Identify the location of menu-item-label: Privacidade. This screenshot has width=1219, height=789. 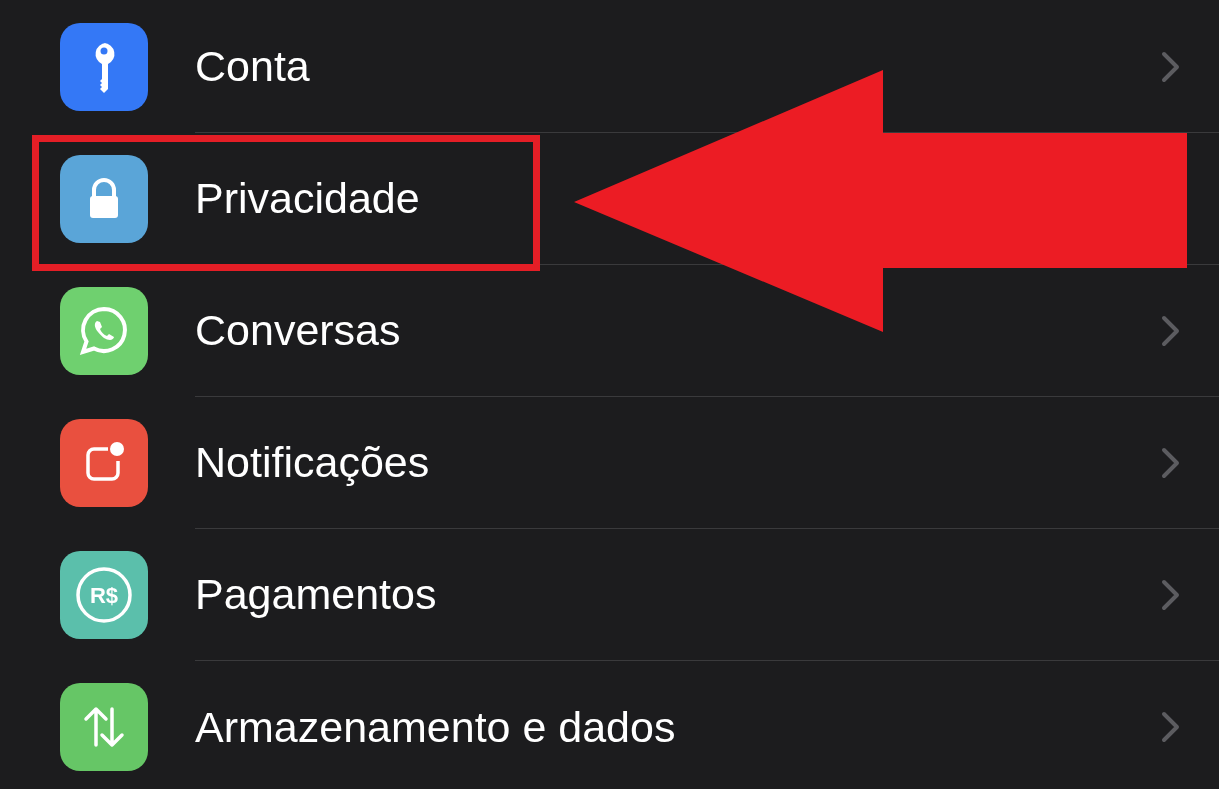
(307, 198).